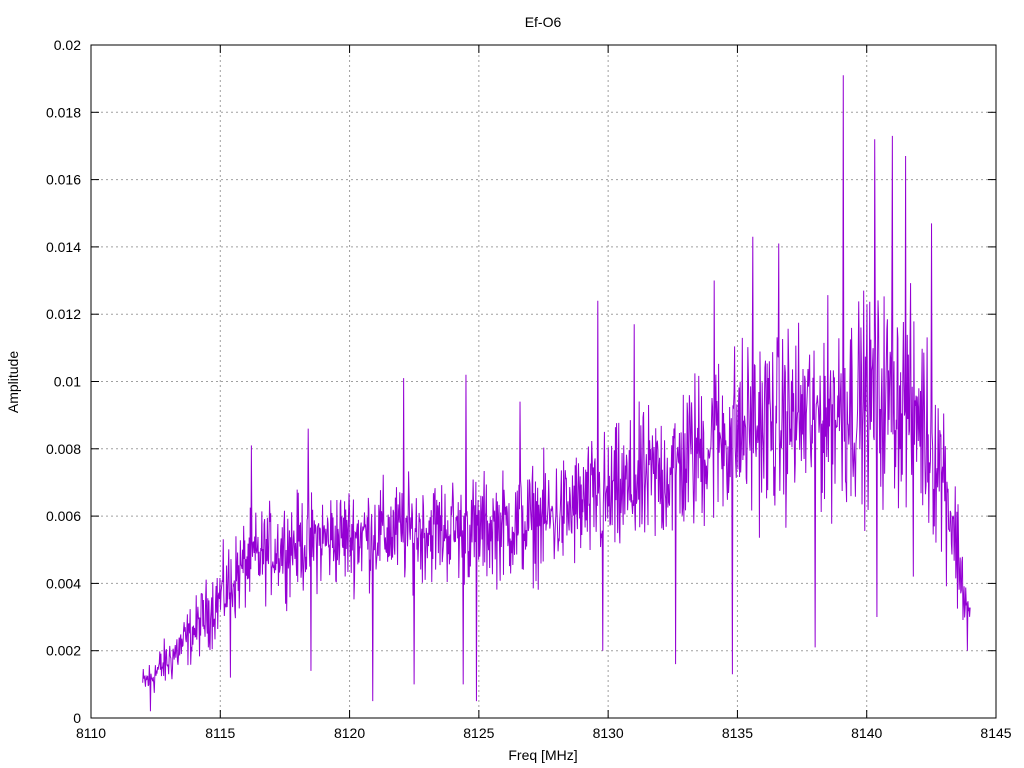 This screenshot has width=1024, height=768. What do you see at coordinates (63, 516) in the screenshot?
I see `y-tick-label: 0.006` at bounding box center [63, 516].